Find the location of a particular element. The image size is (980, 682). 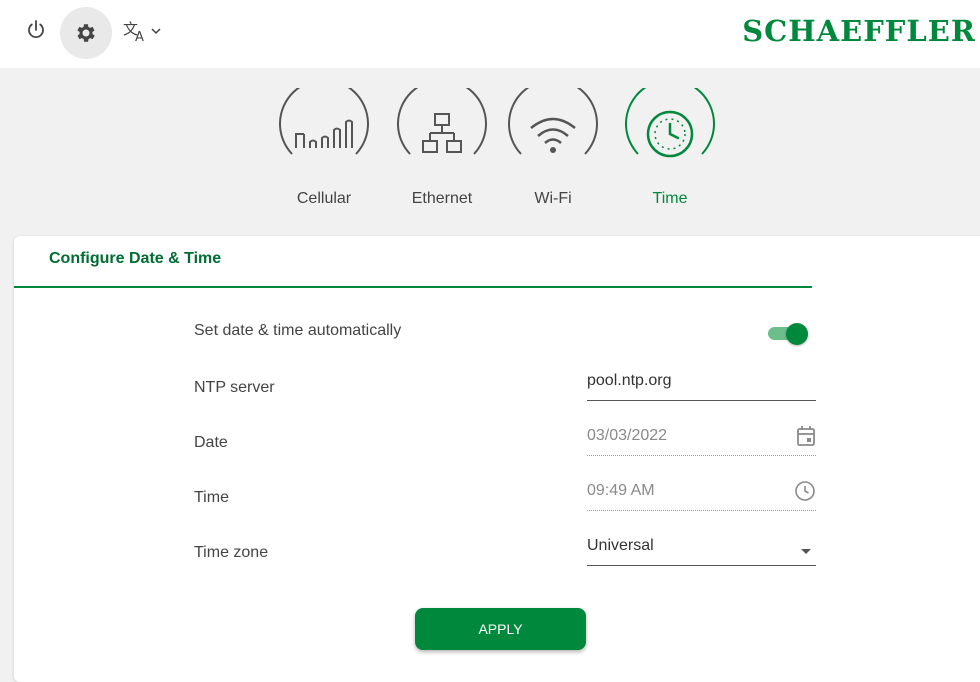

top-bar: 文 A SCHAEFFLER is located at coordinates (490, 34).